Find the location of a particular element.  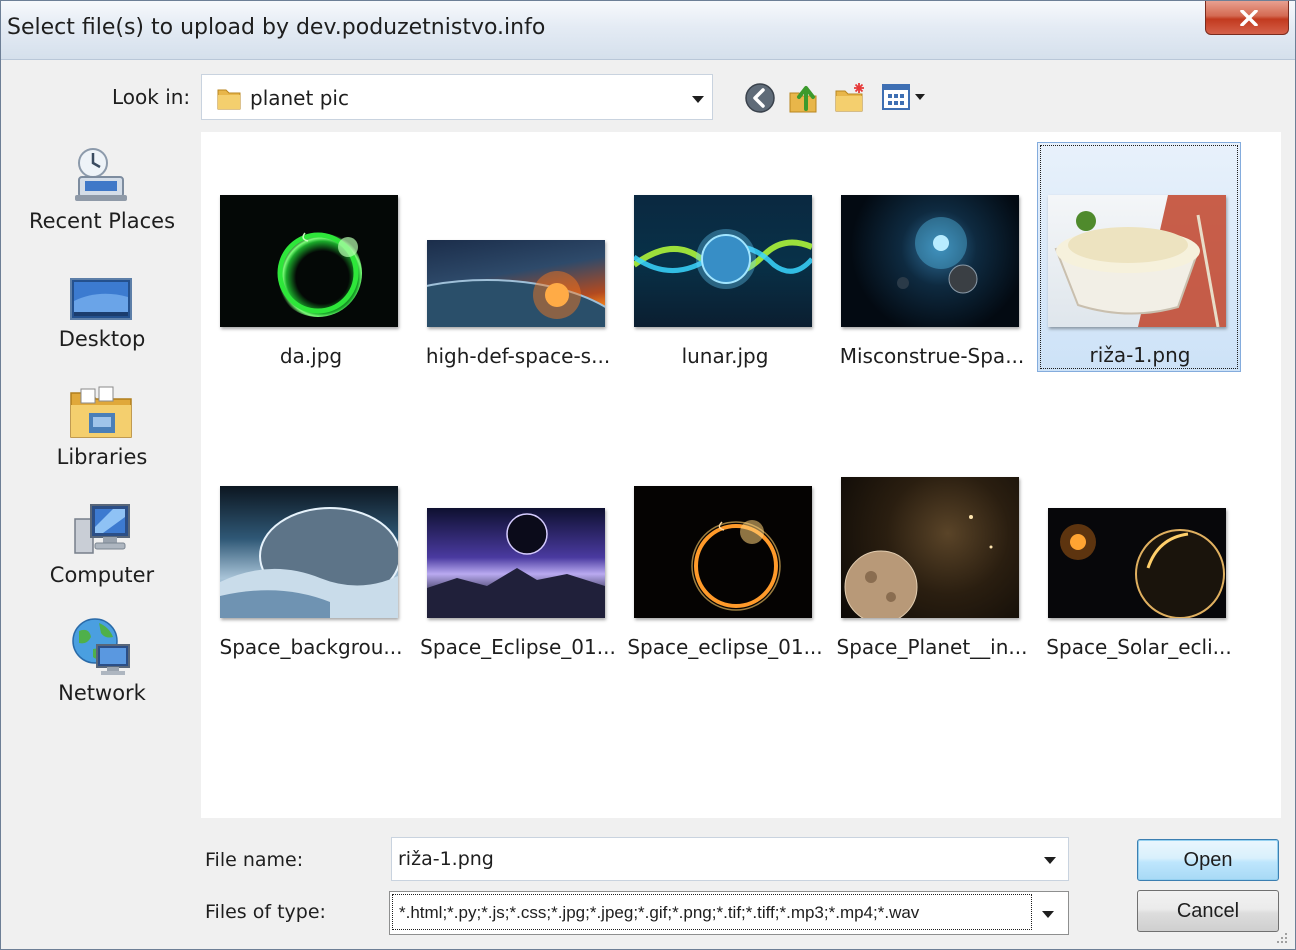

close-button is located at coordinates (1247, 18).